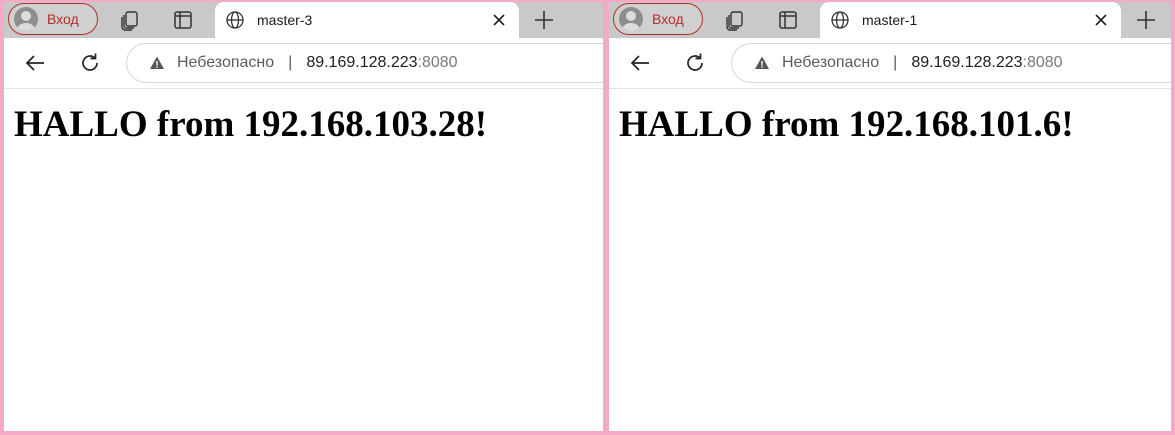 This screenshot has height=435, width=1175. Describe the element at coordinates (251, 124) in the screenshot. I see `page-heading: HALLO from 192.168.103.28!` at that location.